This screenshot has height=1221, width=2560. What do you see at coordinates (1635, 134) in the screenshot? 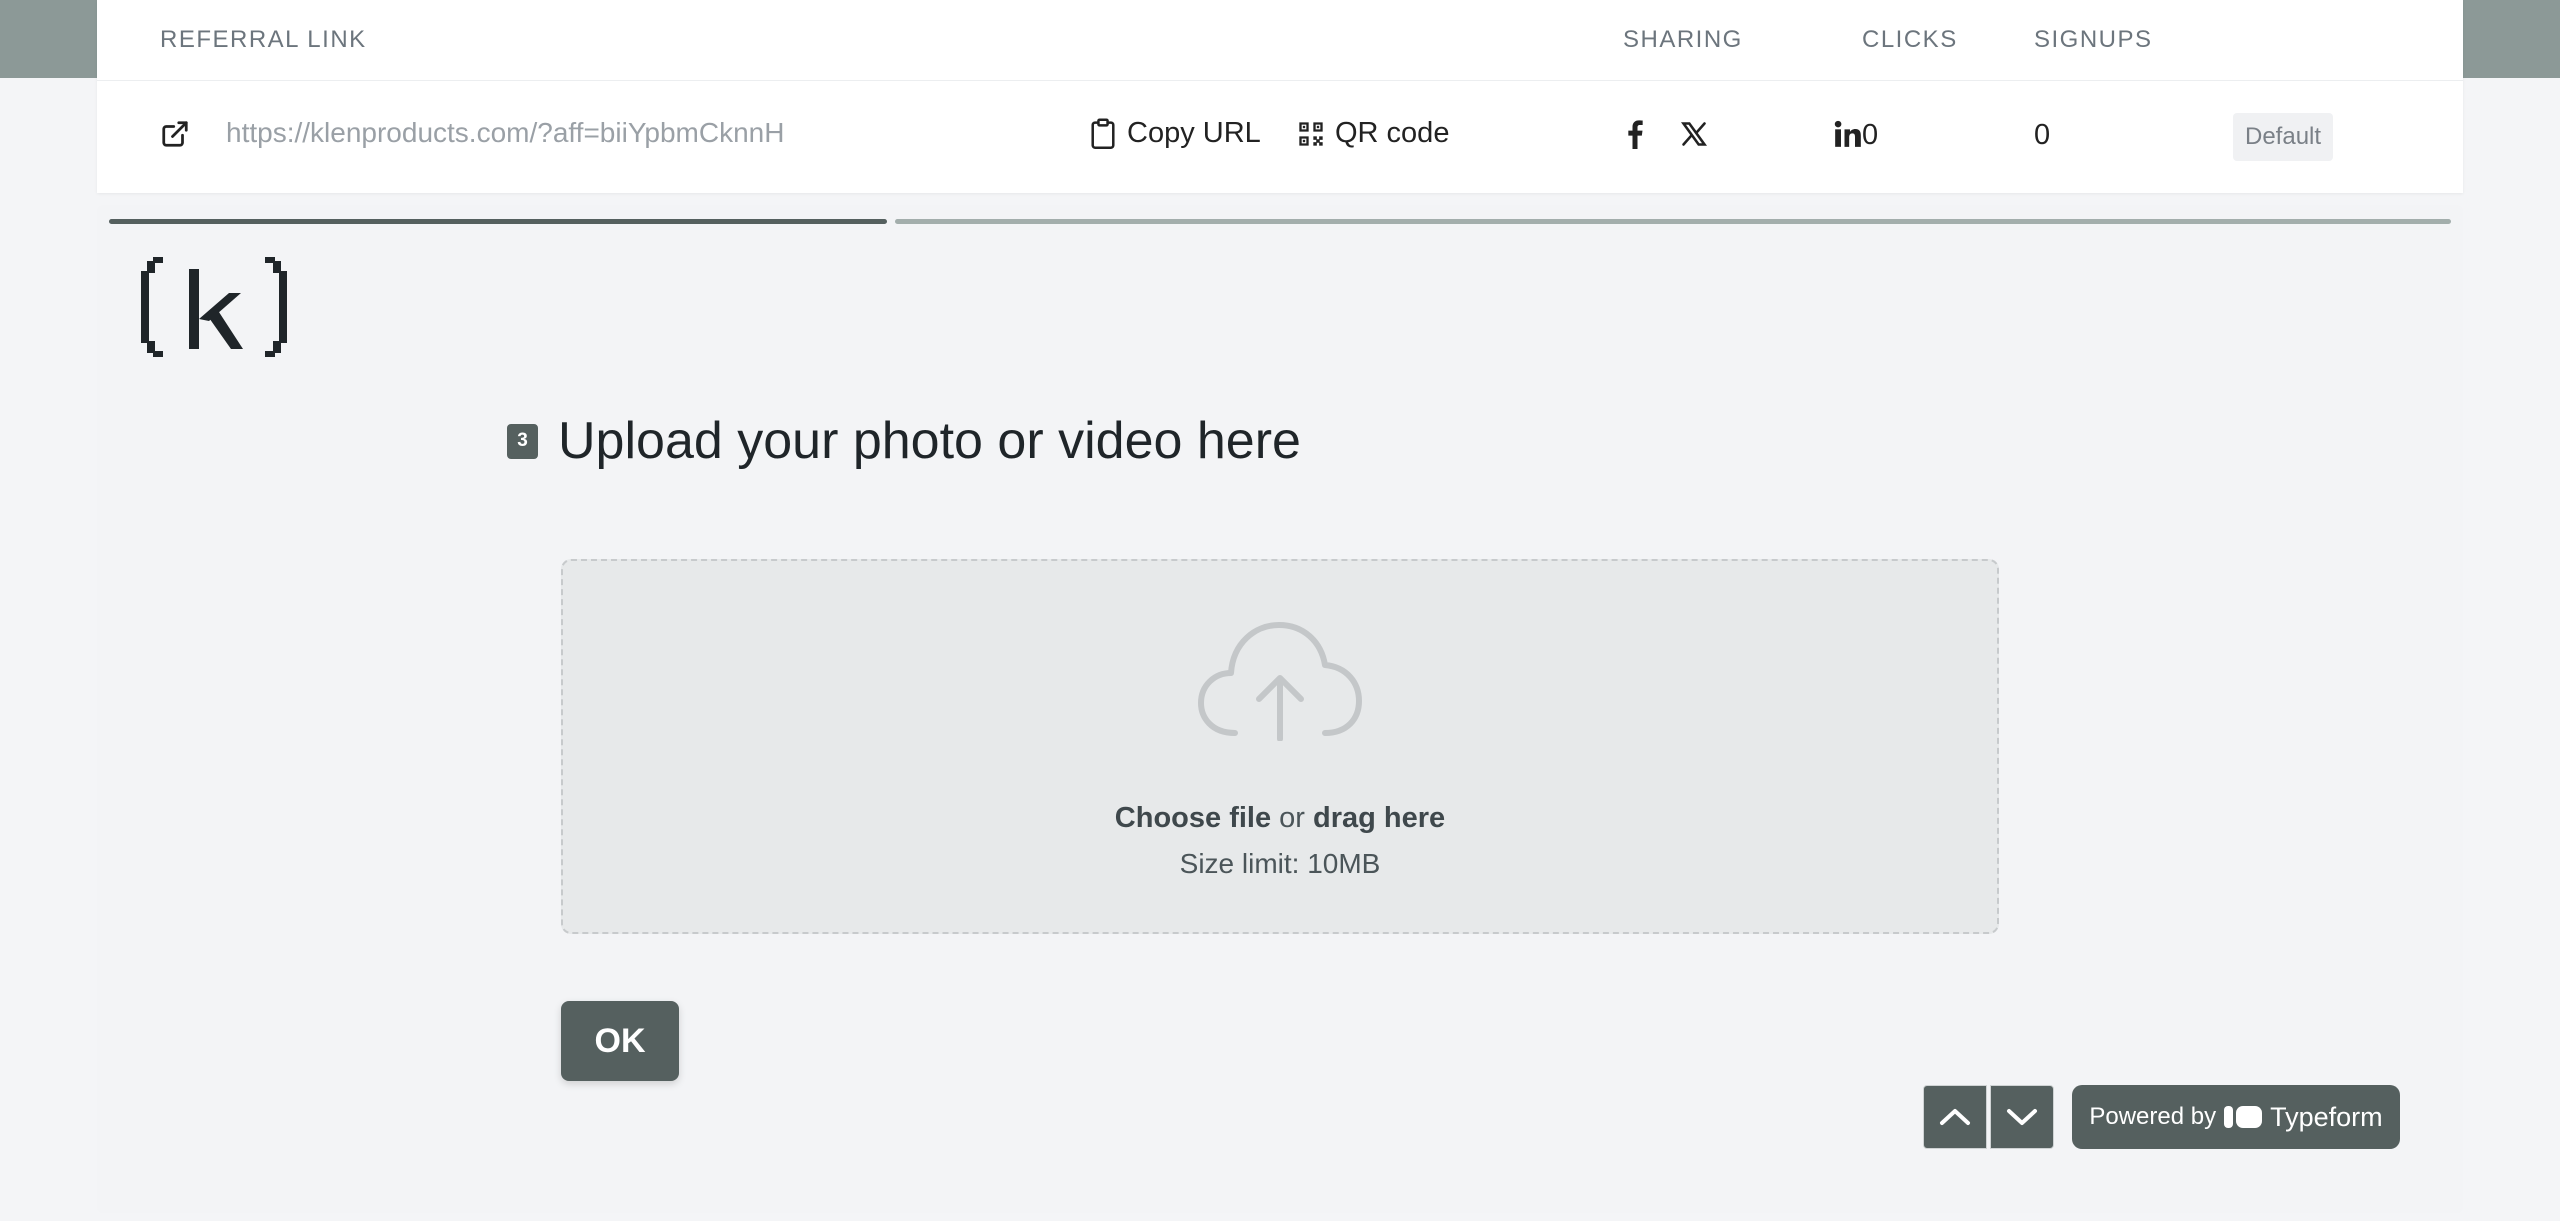
I see `facebook-icon` at bounding box center [1635, 134].